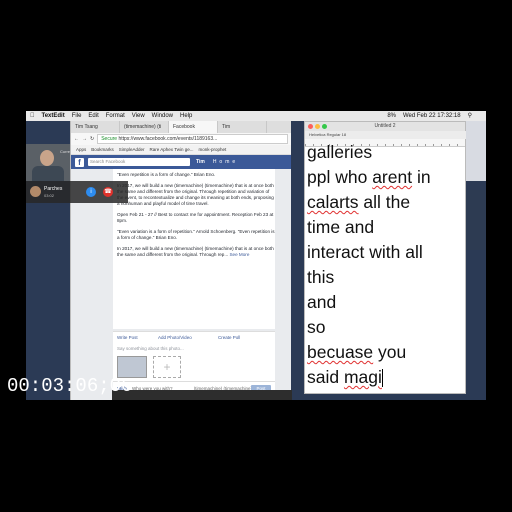 The width and height of the screenshot is (512, 512). Describe the element at coordinates (321, 277) in the screenshot. I see `line-text: this` at that location.